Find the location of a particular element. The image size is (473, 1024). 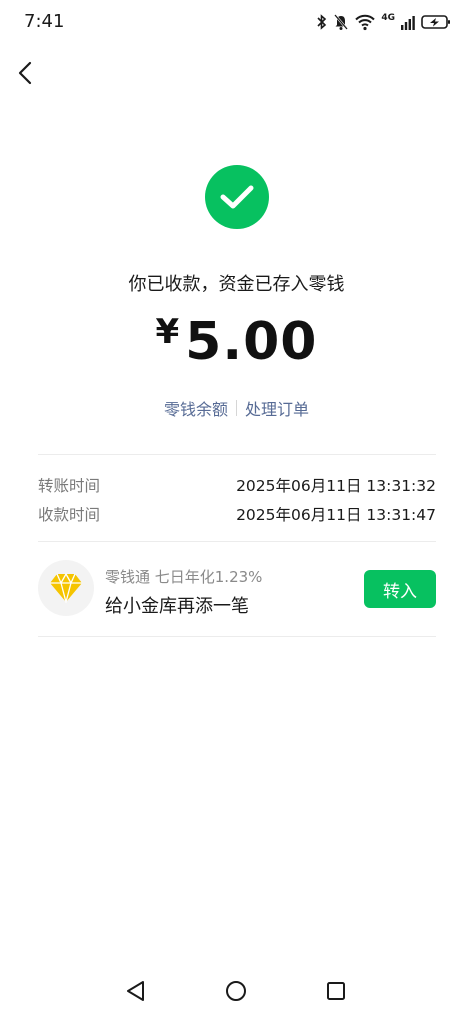

detail-value: 2025年06月11日 13:31:32 is located at coordinates (336, 486).